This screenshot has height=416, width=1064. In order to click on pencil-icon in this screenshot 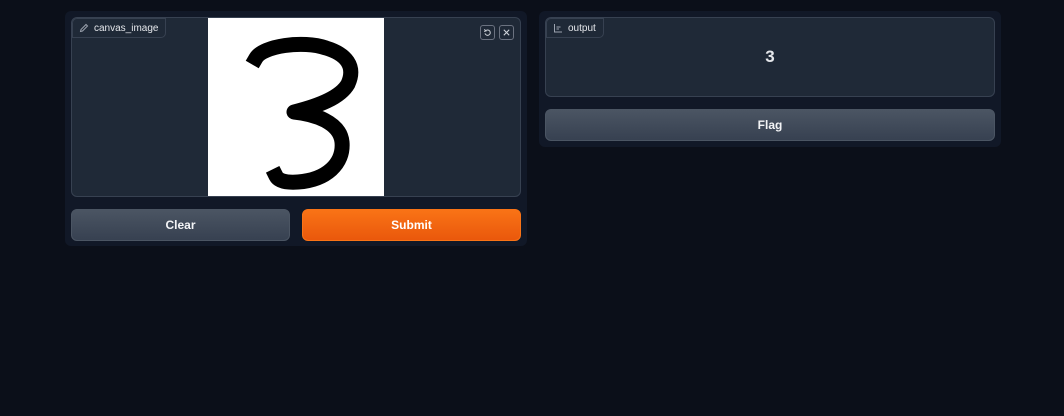, I will do `click(84, 28)`.